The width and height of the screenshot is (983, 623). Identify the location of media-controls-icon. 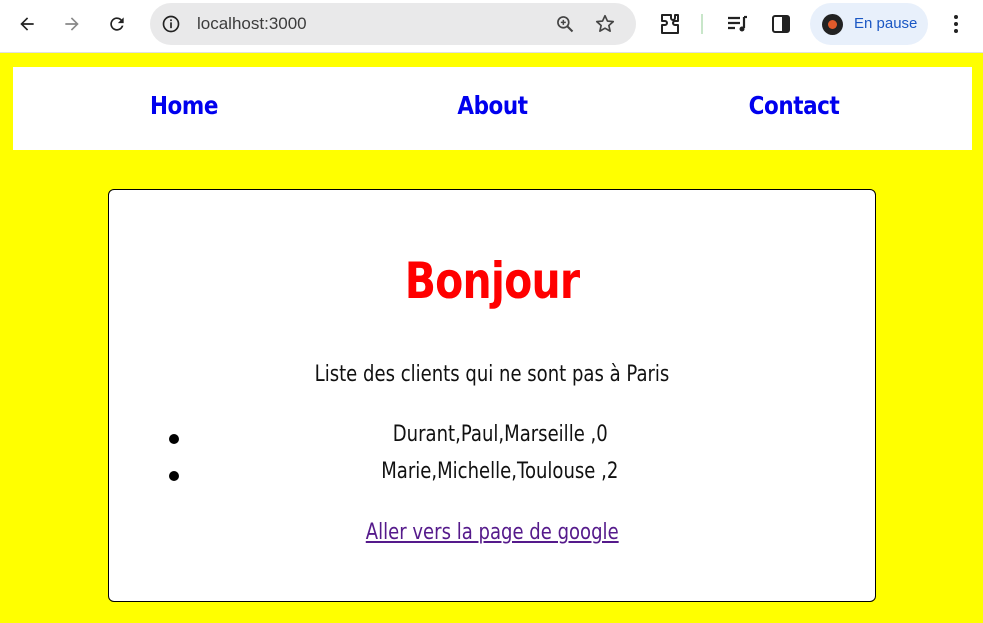
(737, 24).